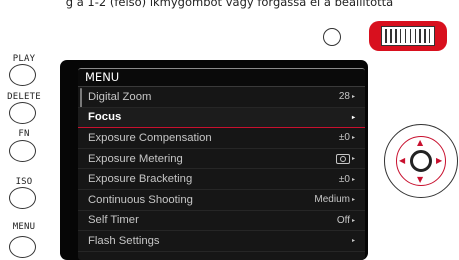 The width and height of the screenshot is (459, 260). What do you see at coordinates (22, 198) in the screenshot?
I see `iso-button` at bounding box center [22, 198].